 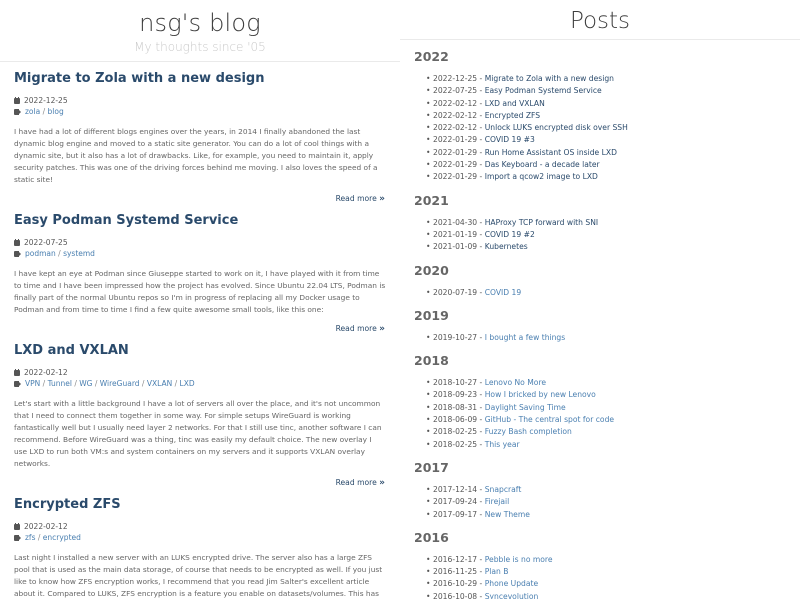 What do you see at coordinates (519, 559) in the screenshot?
I see `post-link: Pebble is no more` at bounding box center [519, 559].